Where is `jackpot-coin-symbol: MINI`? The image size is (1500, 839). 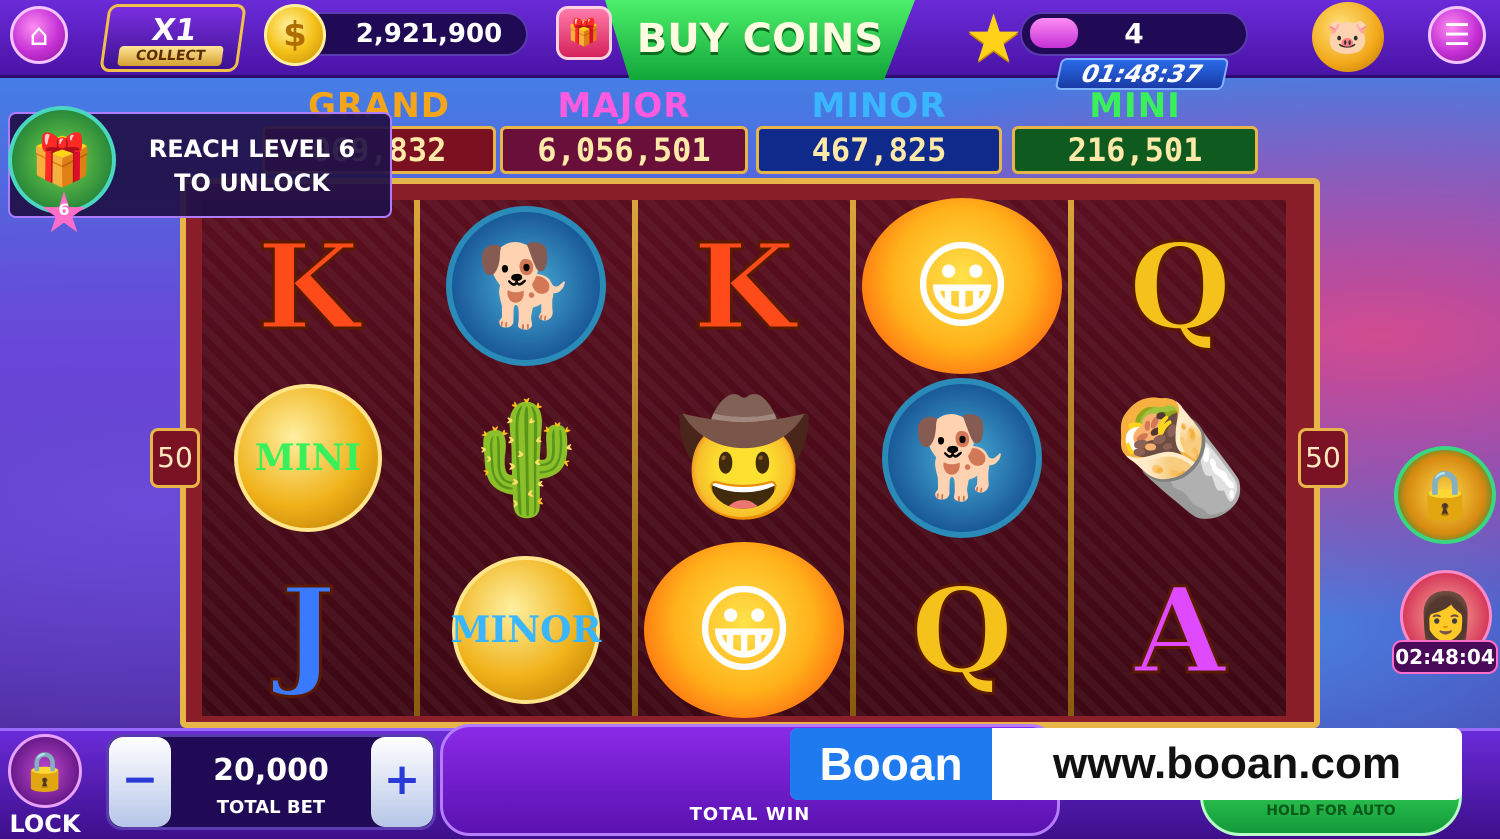
jackpot-coin-symbol: MINI is located at coordinates (308, 458).